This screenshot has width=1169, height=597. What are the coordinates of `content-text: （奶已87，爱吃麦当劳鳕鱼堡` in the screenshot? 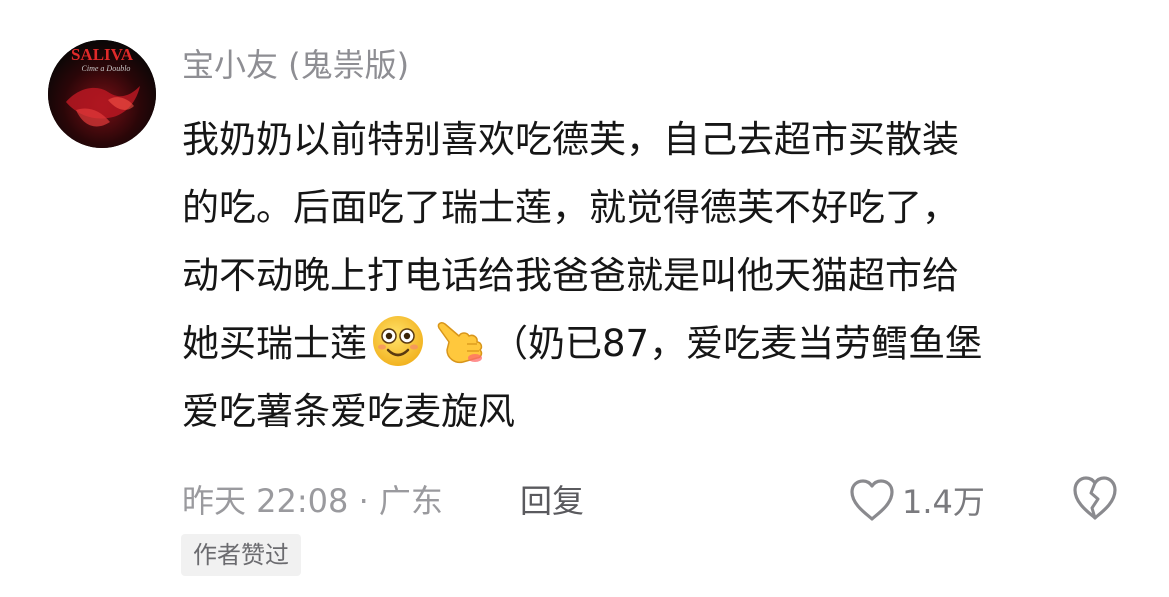 It's located at (737, 343).